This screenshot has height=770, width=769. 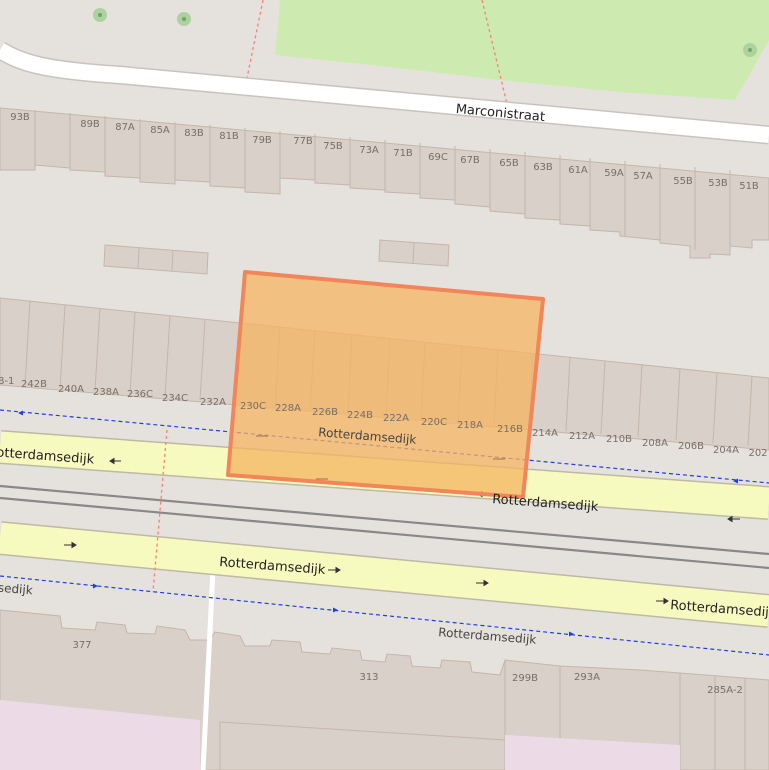 I want to click on house-number-label: 285A-2, so click(x=725, y=690).